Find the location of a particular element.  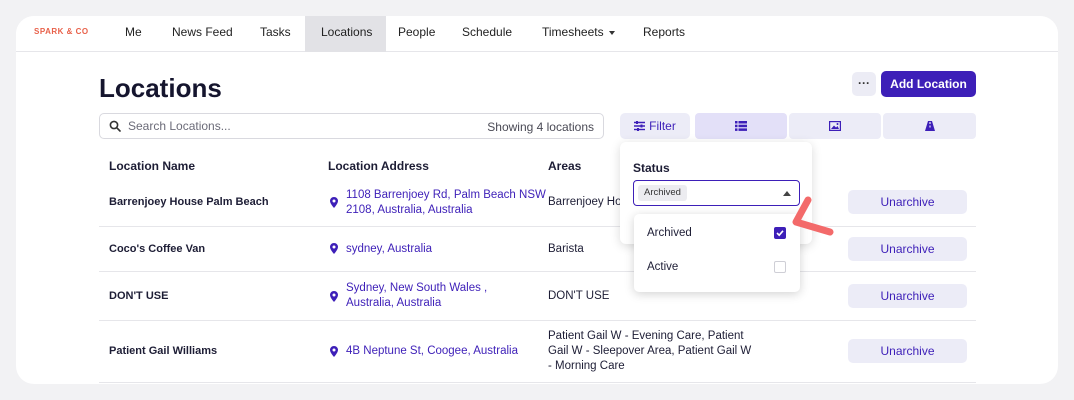

list-view-button is located at coordinates (741, 126).